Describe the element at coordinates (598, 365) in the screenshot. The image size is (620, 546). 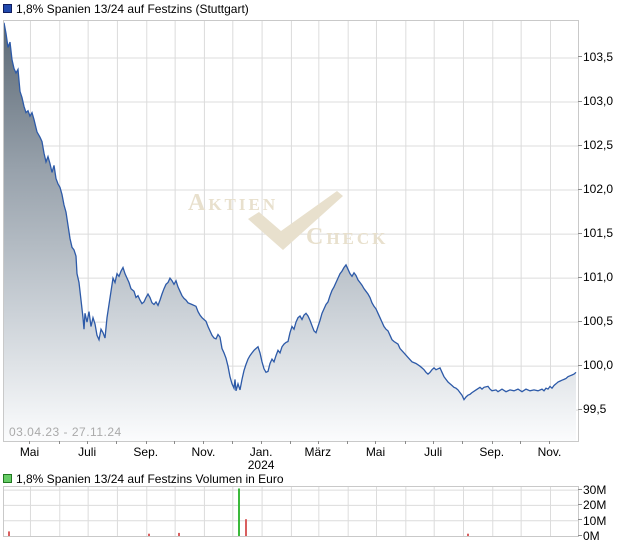
I see `price-tick-label: 100,0` at that location.